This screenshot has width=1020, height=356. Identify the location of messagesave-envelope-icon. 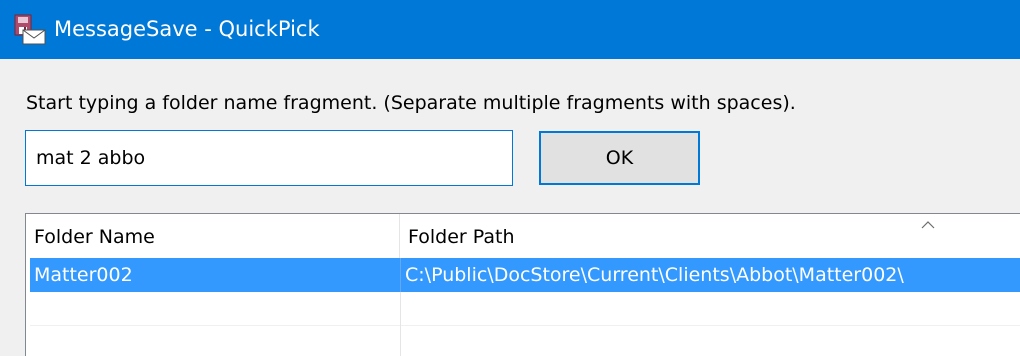
(30, 29).